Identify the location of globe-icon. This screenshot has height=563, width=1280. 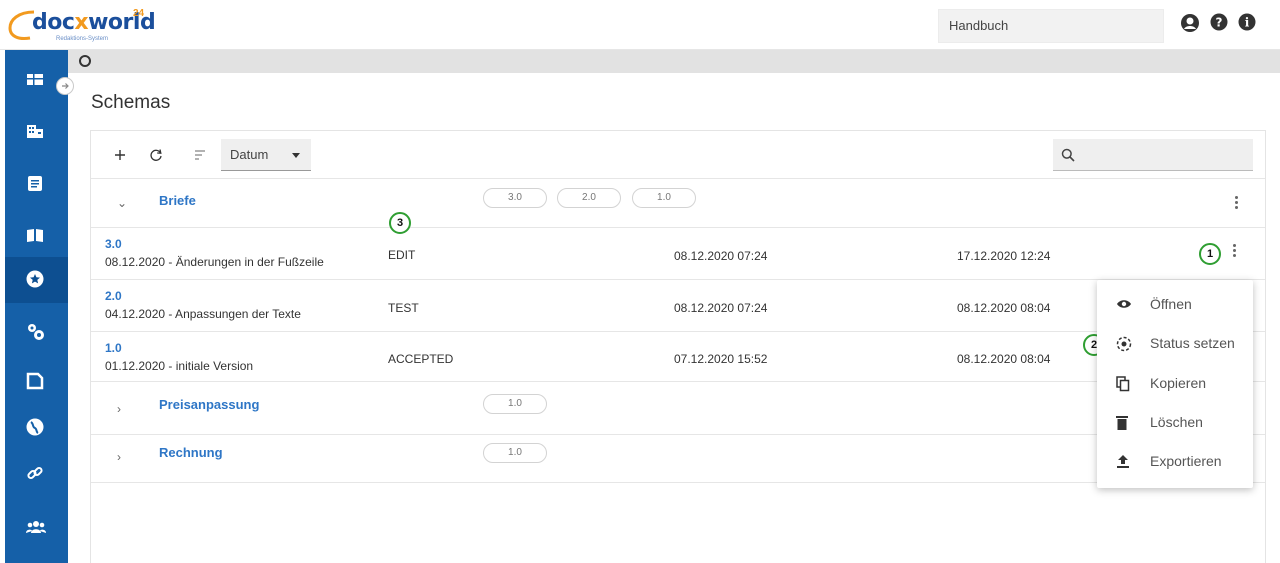
(35, 427).